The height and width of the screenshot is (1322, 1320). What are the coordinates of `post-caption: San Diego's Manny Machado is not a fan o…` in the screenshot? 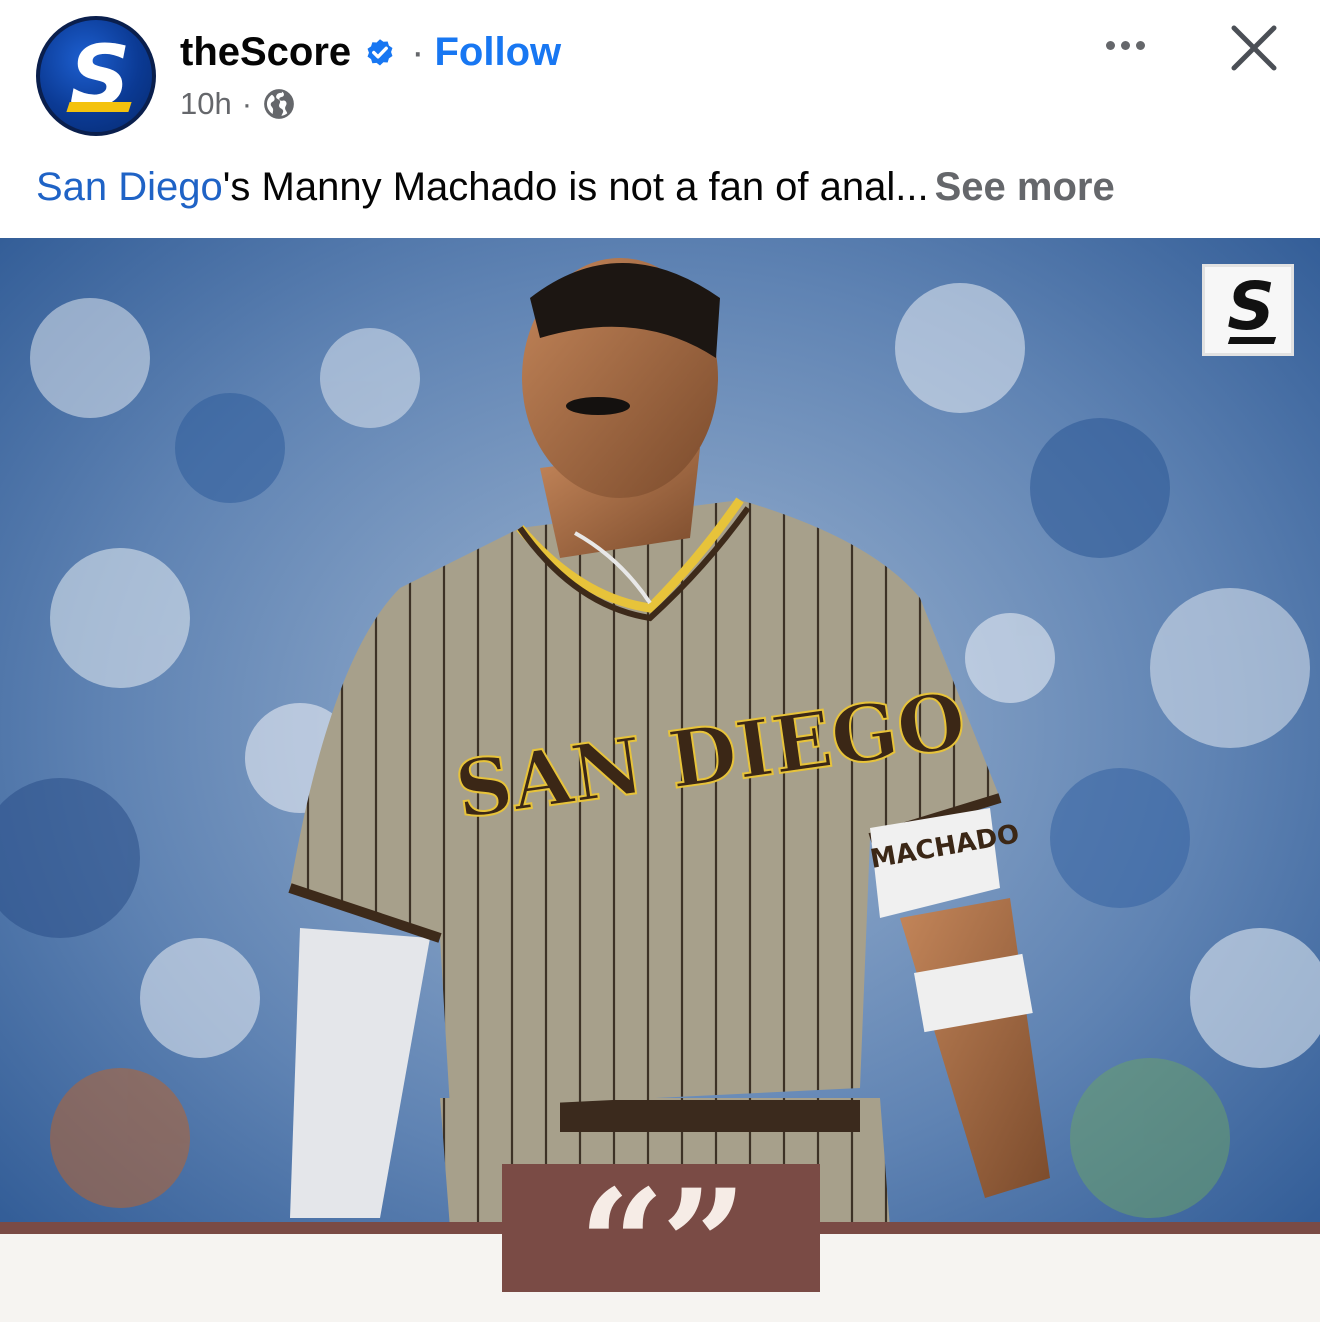 It's located at (666, 190).